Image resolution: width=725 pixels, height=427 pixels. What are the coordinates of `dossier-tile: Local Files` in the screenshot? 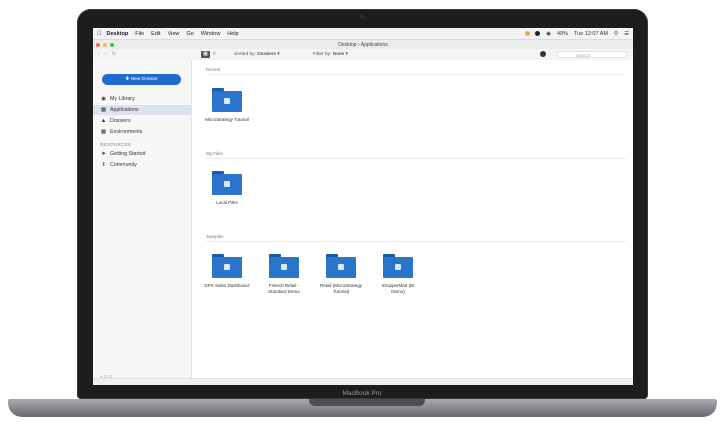 It's located at (227, 188).